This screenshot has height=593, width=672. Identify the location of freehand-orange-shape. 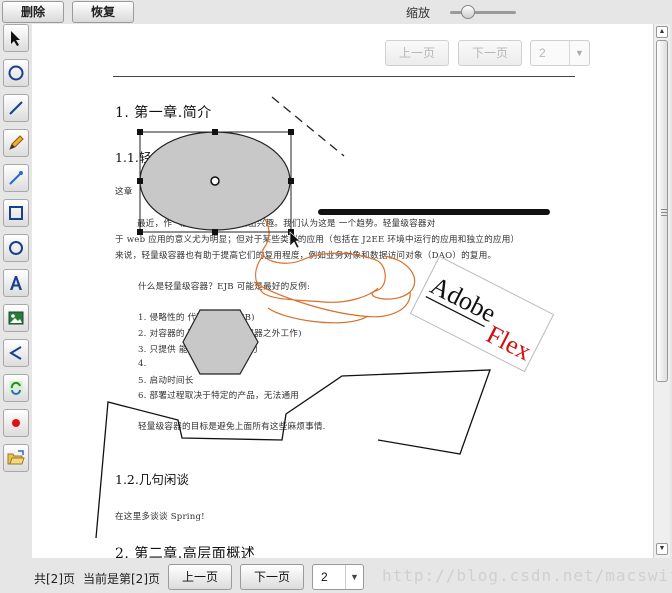
(334, 265).